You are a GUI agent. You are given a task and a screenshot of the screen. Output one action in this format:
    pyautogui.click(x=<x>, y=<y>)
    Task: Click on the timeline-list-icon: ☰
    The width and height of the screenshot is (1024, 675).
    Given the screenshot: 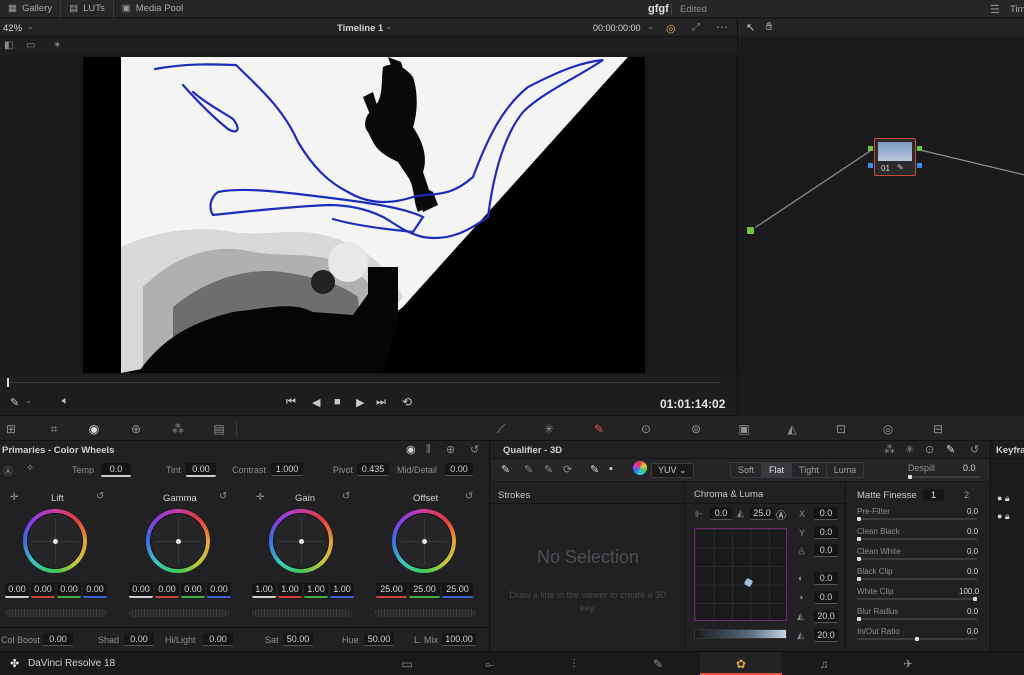 What is the action you would take?
    pyautogui.click(x=995, y=9)
    